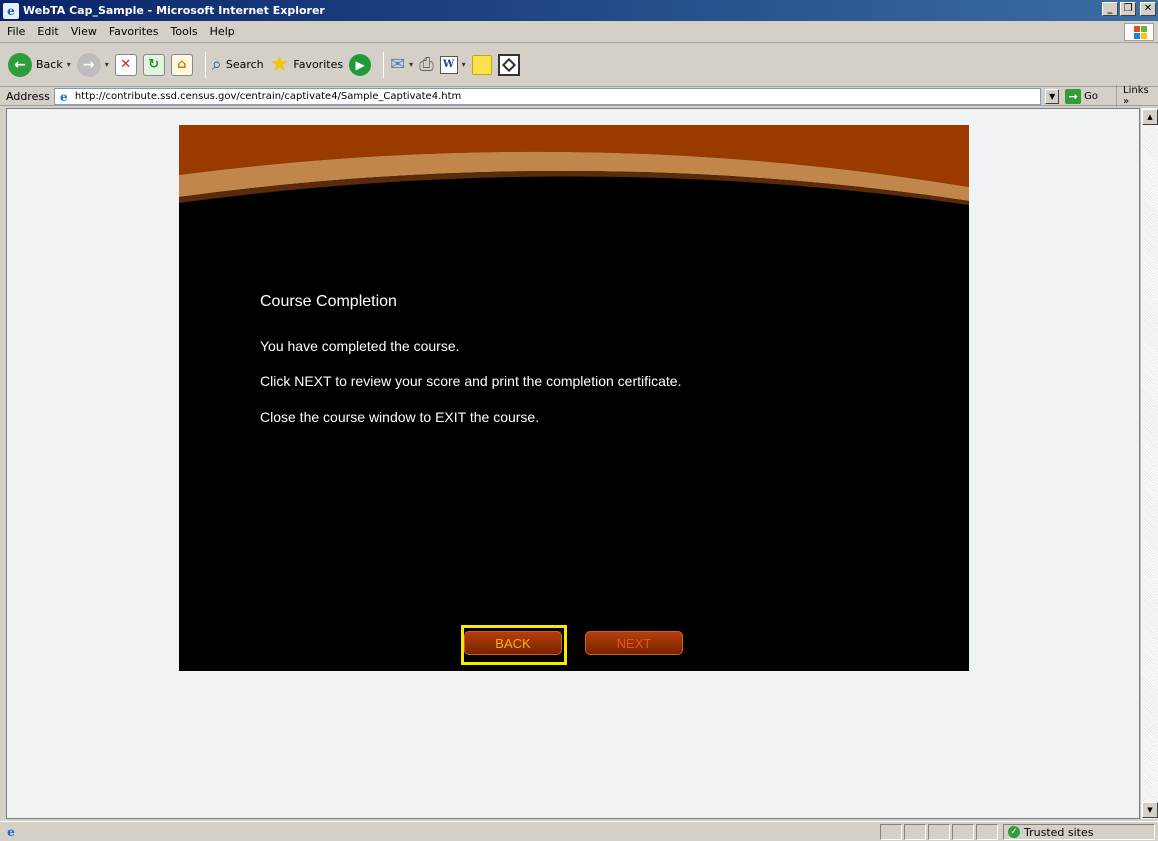  What do you see at coordinates (634, 643) in the screenshot?
I see `next-slide-button: NEXT` at bounding box center [634, 643].